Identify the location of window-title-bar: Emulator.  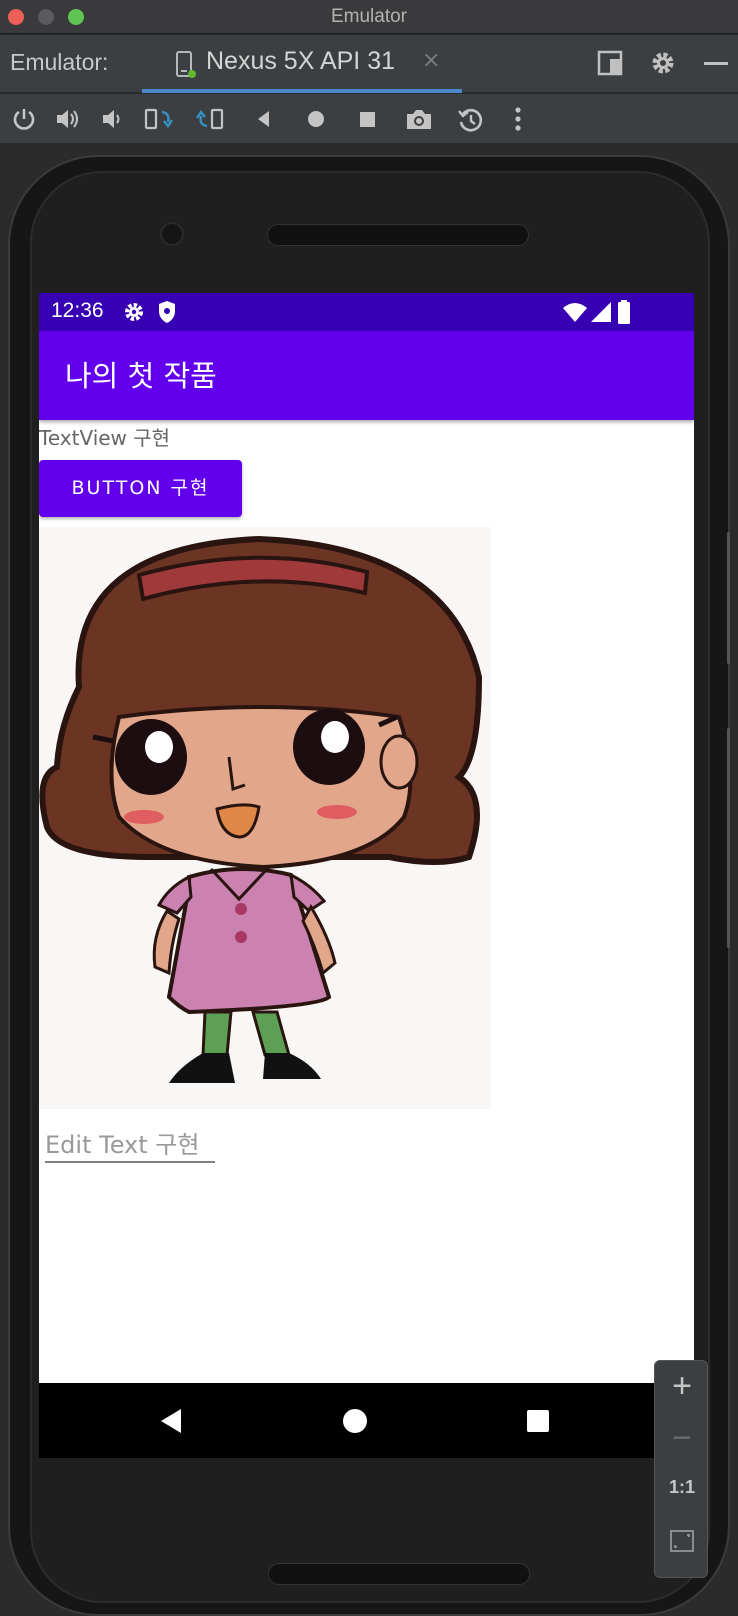
(369, 17).